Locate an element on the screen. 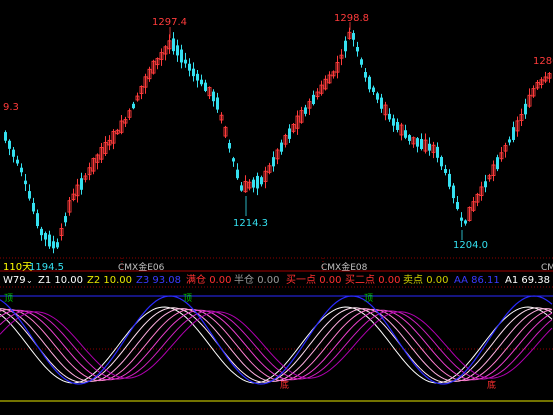 This screenshot has width=553, height=415. date-marker: CMX金E06 is located at coordinates (141, 268).